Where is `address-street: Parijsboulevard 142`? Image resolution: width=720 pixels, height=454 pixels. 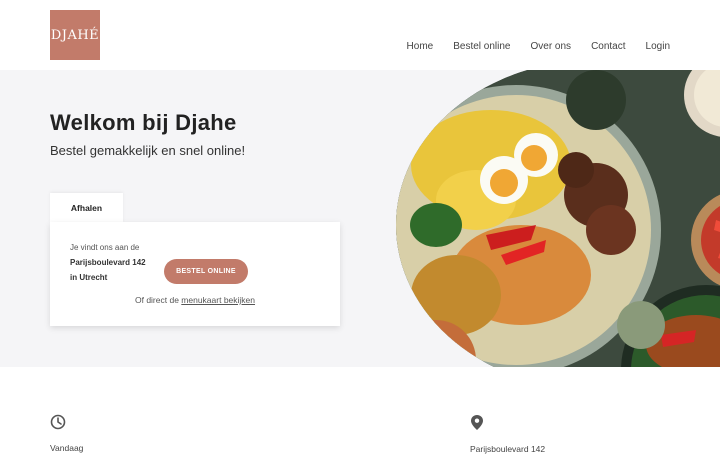
address-street: Parijsboulevard 142 is located at coordinates (108, 262).